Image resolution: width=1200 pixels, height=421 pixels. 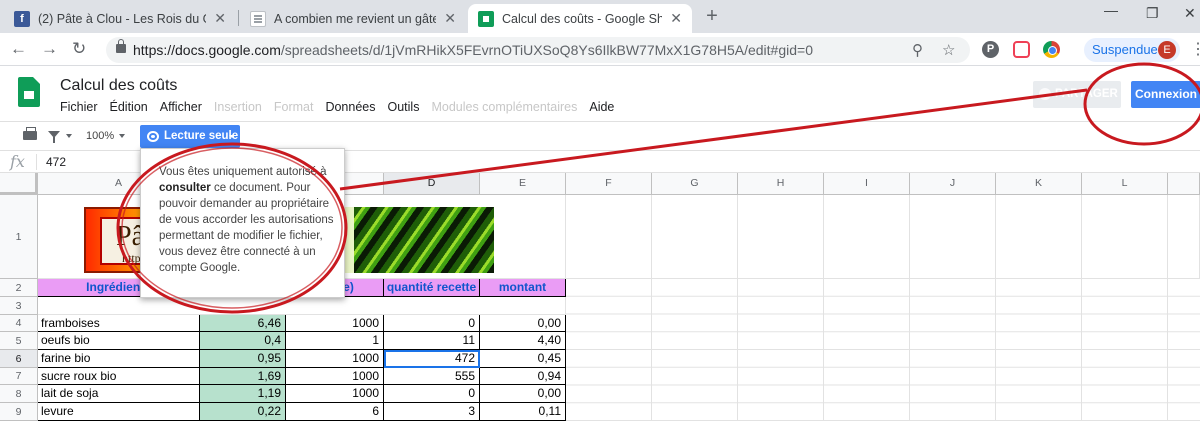 I want to click on cell-b6: 0,95, so click(x=243, y=359).